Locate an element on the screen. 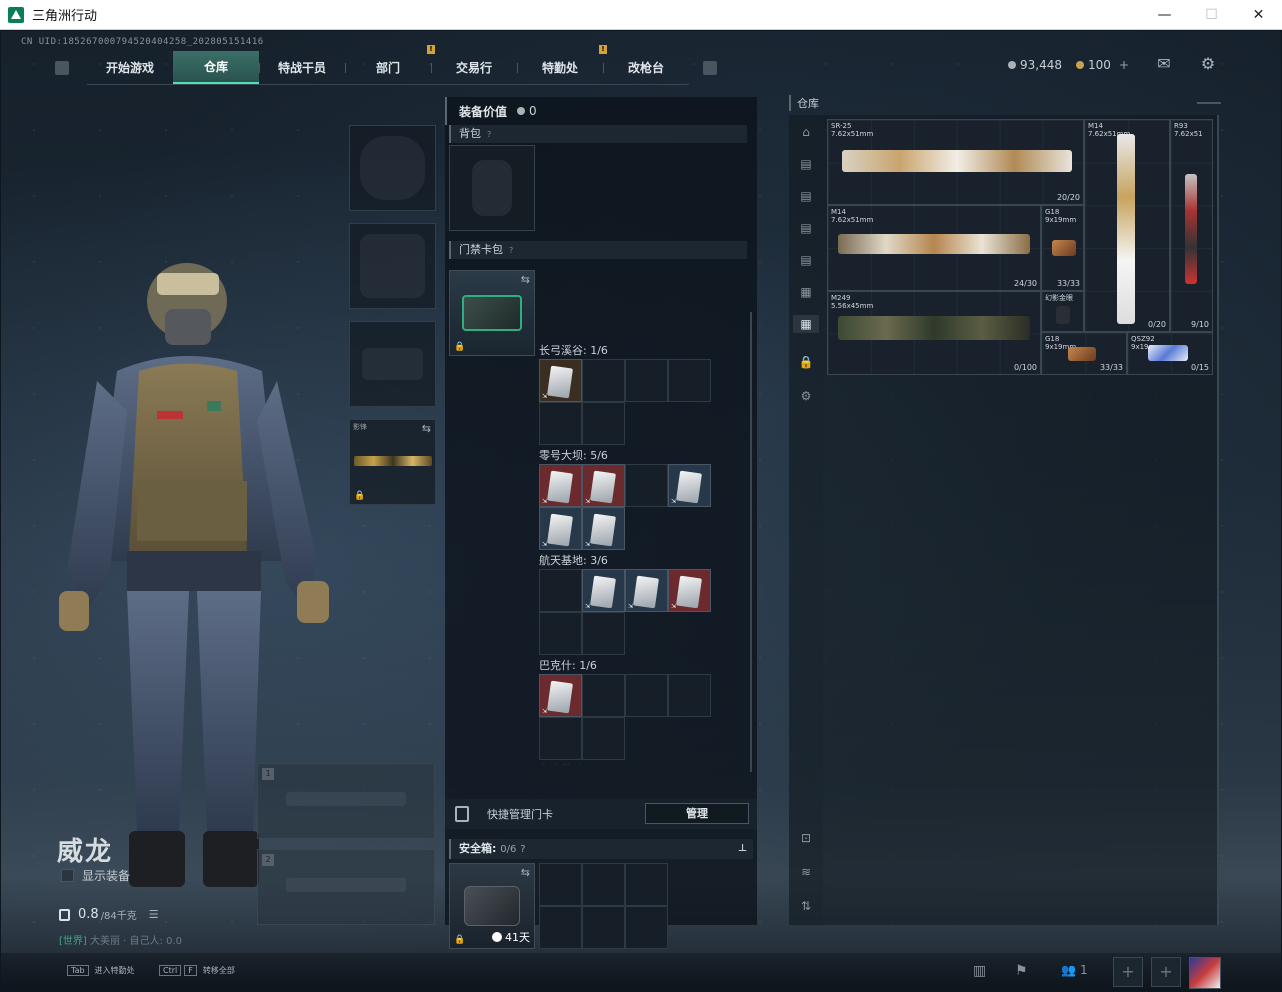 This screenshot has height=992, width=1282. add-currency-button: + is located at coordinates (1124, 65).